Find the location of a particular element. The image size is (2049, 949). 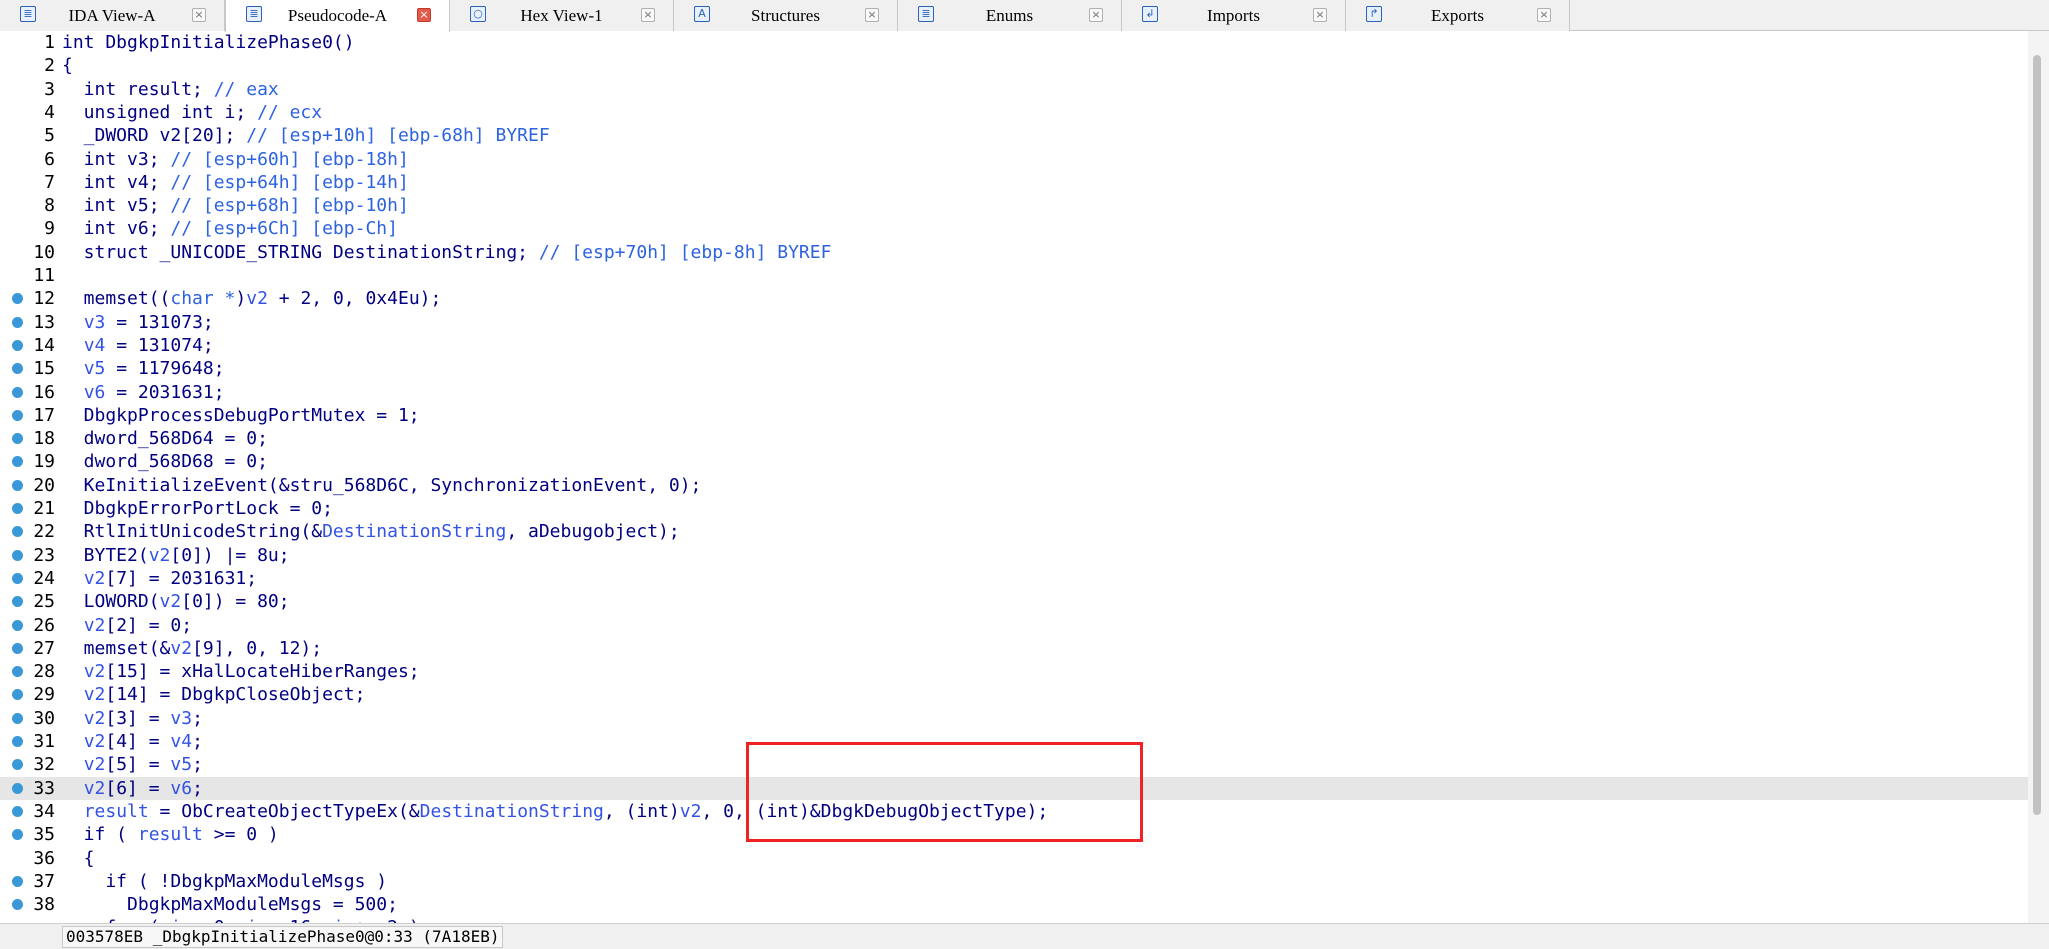

vertical-scrollbar is located at coordinates (2038, 477).